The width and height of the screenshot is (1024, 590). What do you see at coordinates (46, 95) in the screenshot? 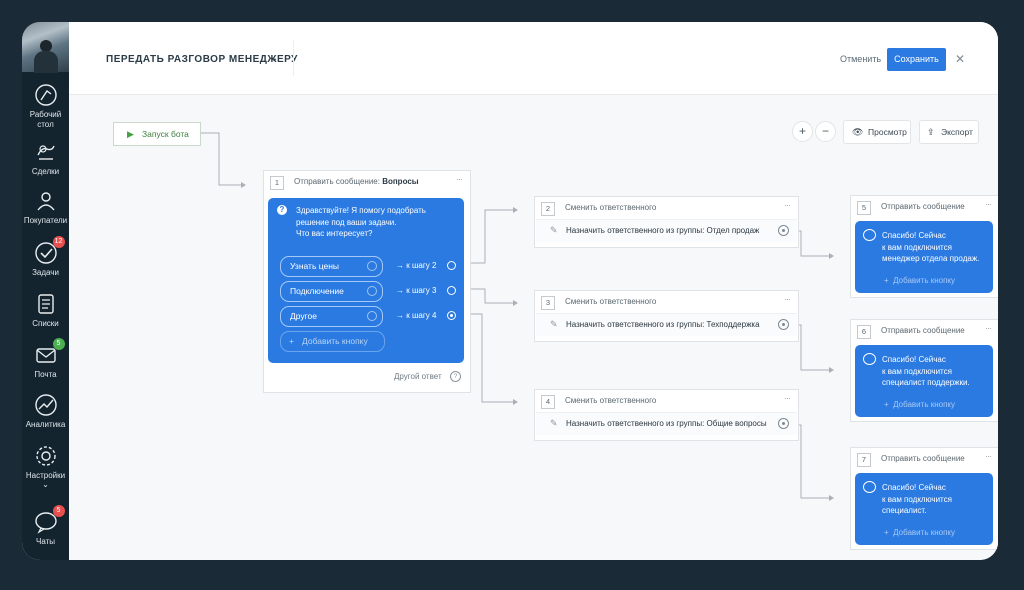
I see `desktop-icon` at bounding box center [46, 95].